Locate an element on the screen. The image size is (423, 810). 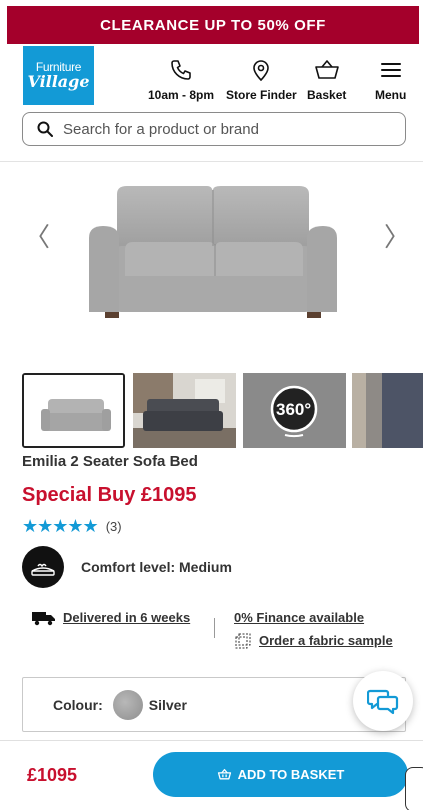
store-finder-label: Store Finder is located at coordinates (261, 95).